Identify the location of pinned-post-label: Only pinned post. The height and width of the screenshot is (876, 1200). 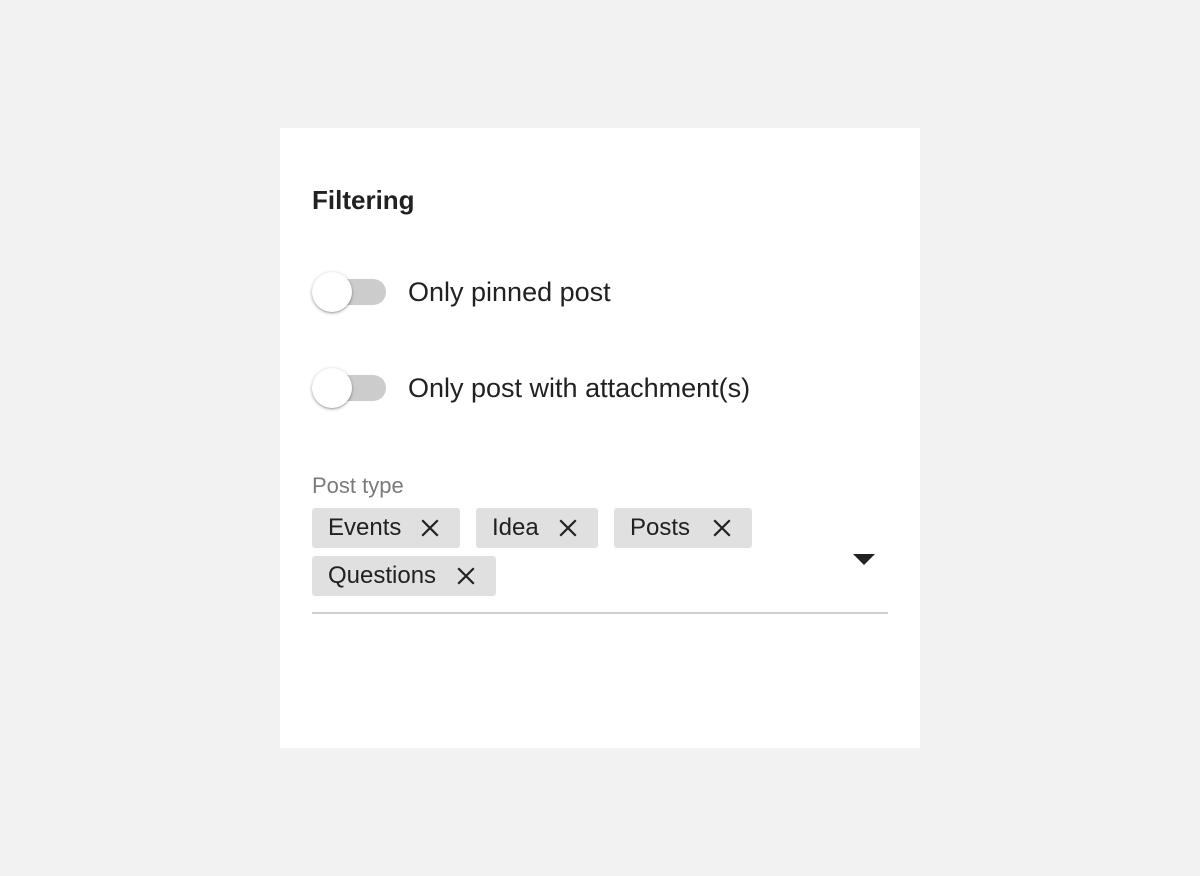
(509, 292).